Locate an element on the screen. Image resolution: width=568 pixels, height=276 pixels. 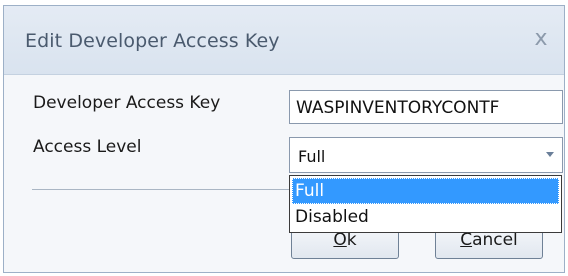
developer-access-key-input: WASPINVENTORYCONTF is located at coordinates (426, 107).